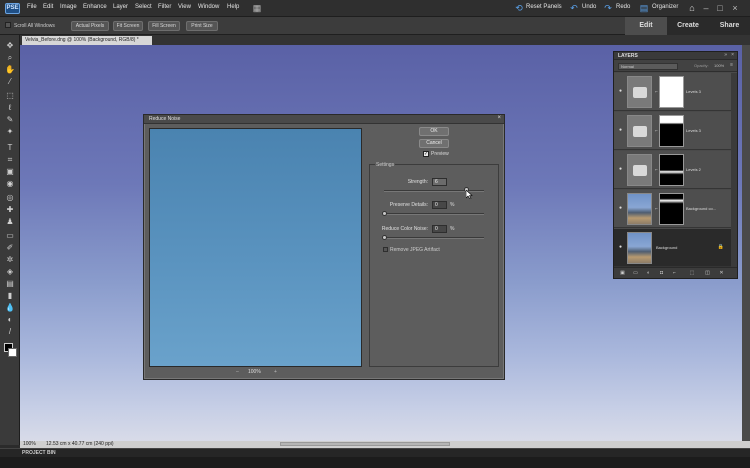  What do you see at coordinates (32, 7) in the screenshot?
I see `menu-file: File` at bounding box center [32, 7].